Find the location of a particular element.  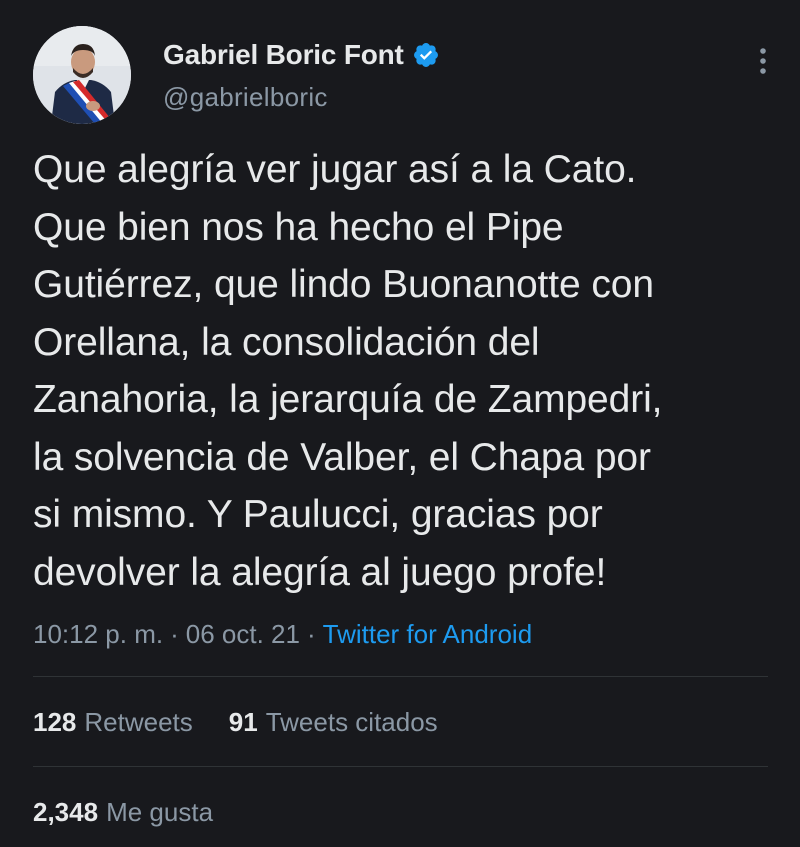

stats-row-shares: 128 Retweets 91 Tweets citados is located at coordinates (253, 722).